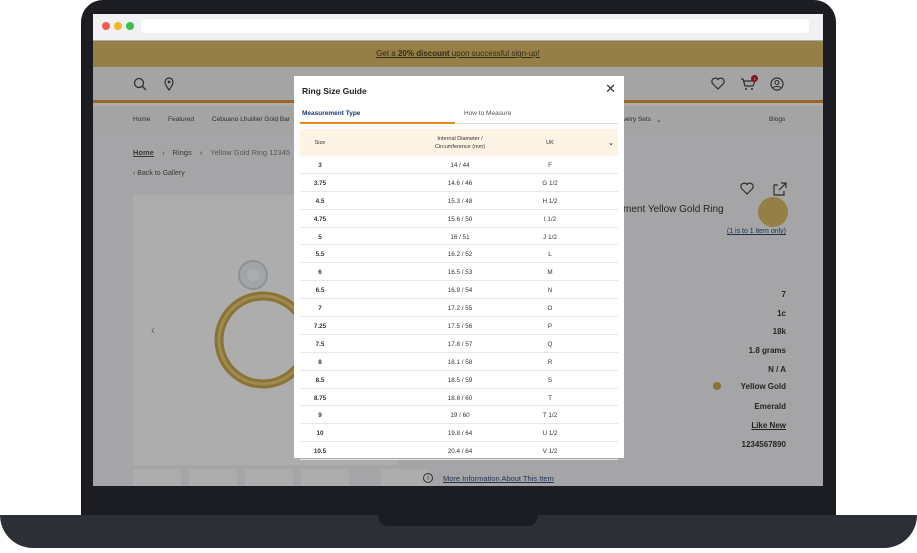  I want to click on size-cell: 9, so click(320, 416).